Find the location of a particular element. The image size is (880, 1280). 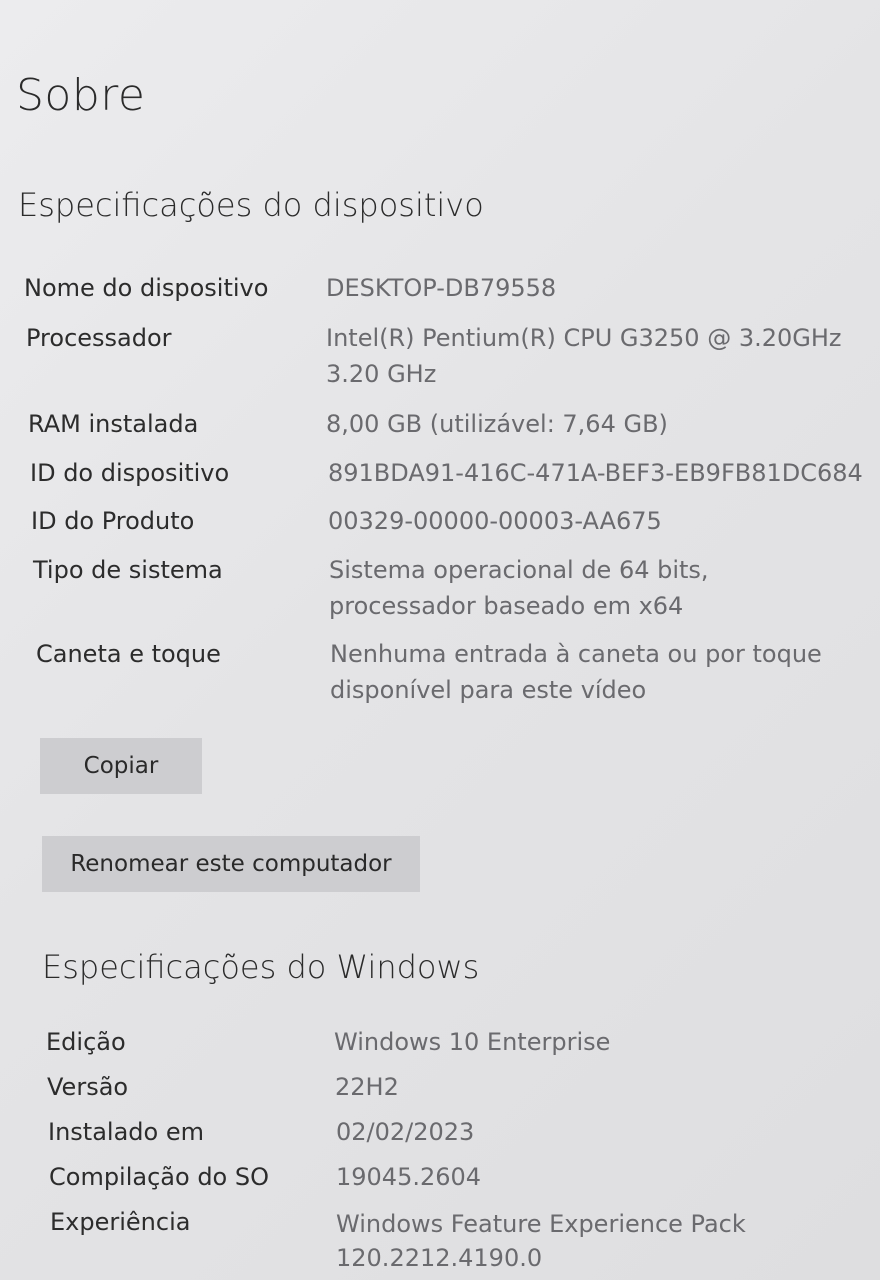

page-title: Sobre is located at coordinates (81, 95).